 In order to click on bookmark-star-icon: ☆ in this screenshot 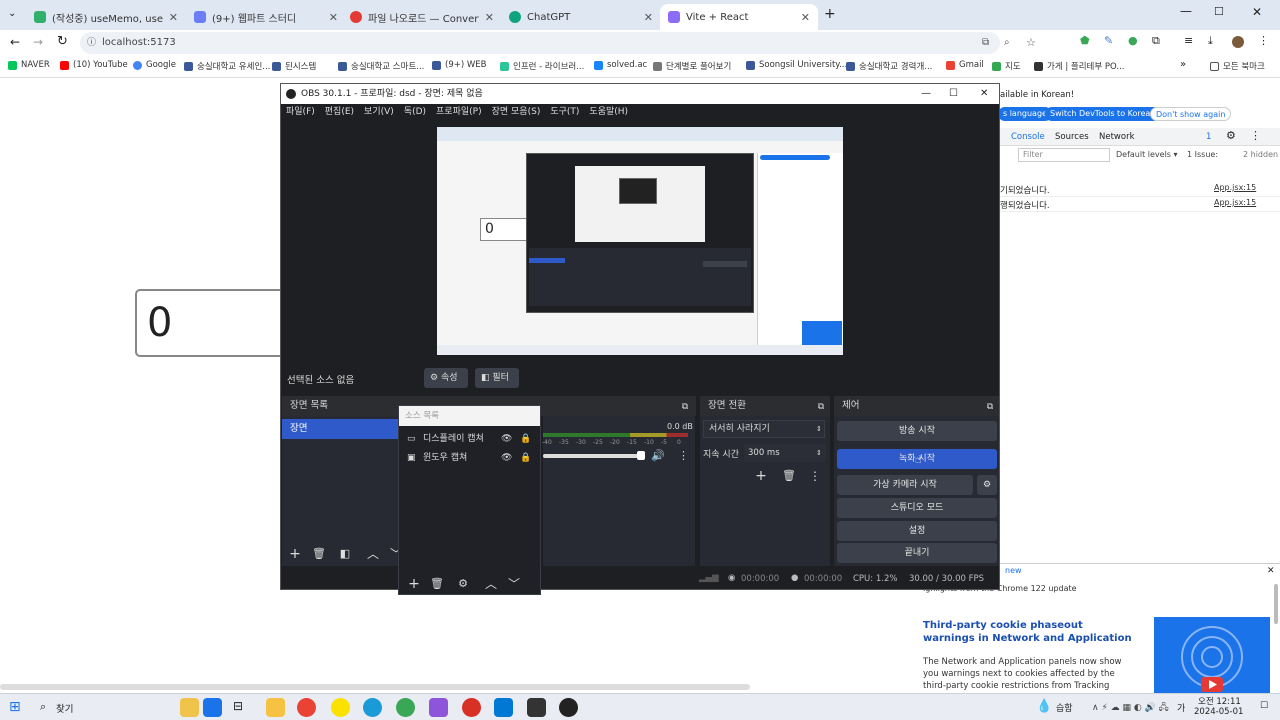, I will do `click(1031, 43)`.